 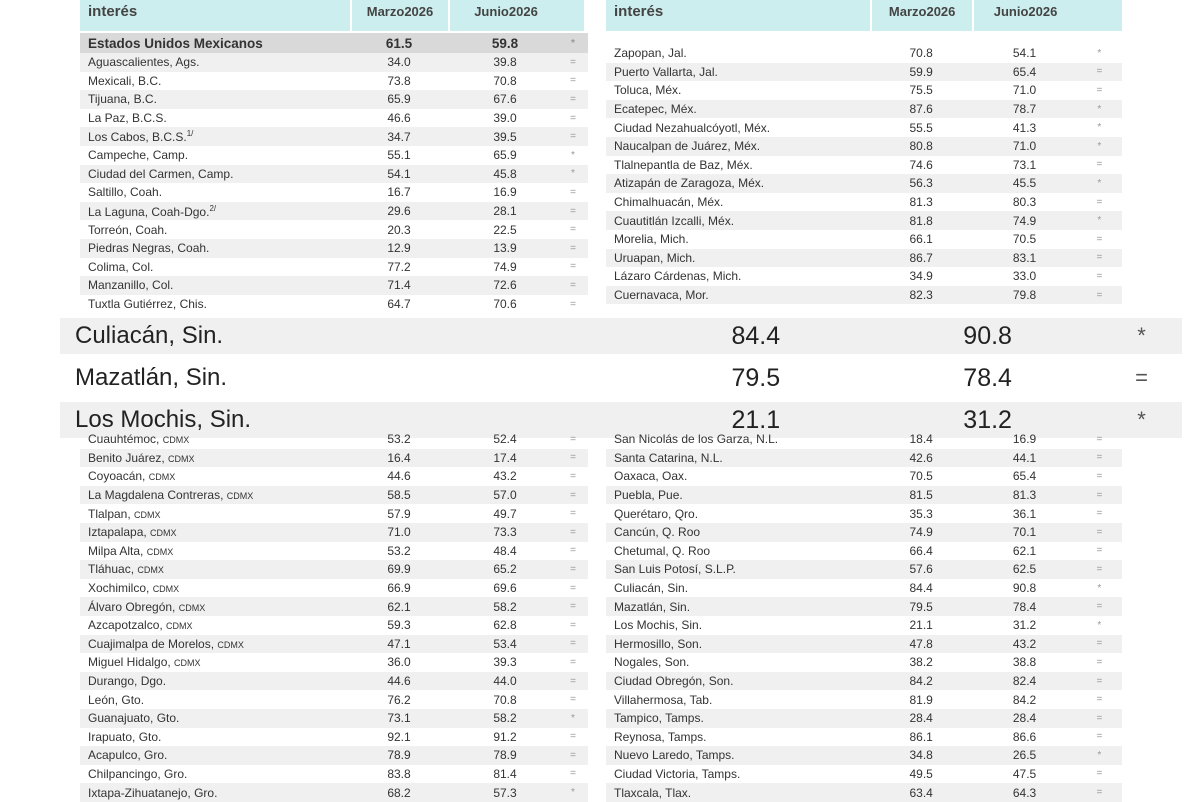 I want to click on city-name: Tlalpan, CDMX, so click(x=124, y=513).